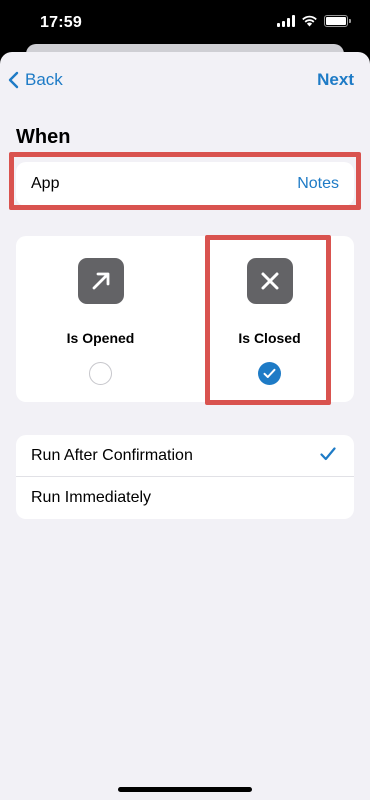  Describe the element at coordinates (45, 183) in the screenshot. I see `app-row-label: App` at that location.